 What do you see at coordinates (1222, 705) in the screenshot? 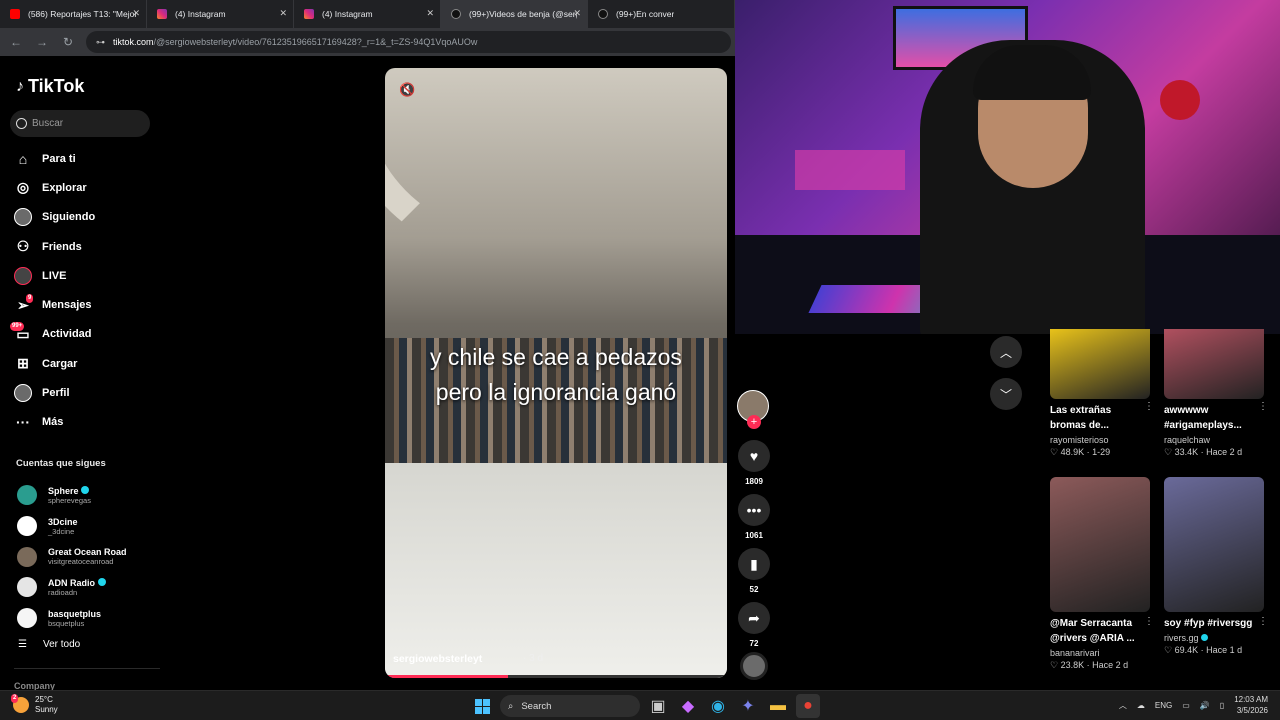
I see `battery-icon: ▯` at bounding box center [1222, 705].